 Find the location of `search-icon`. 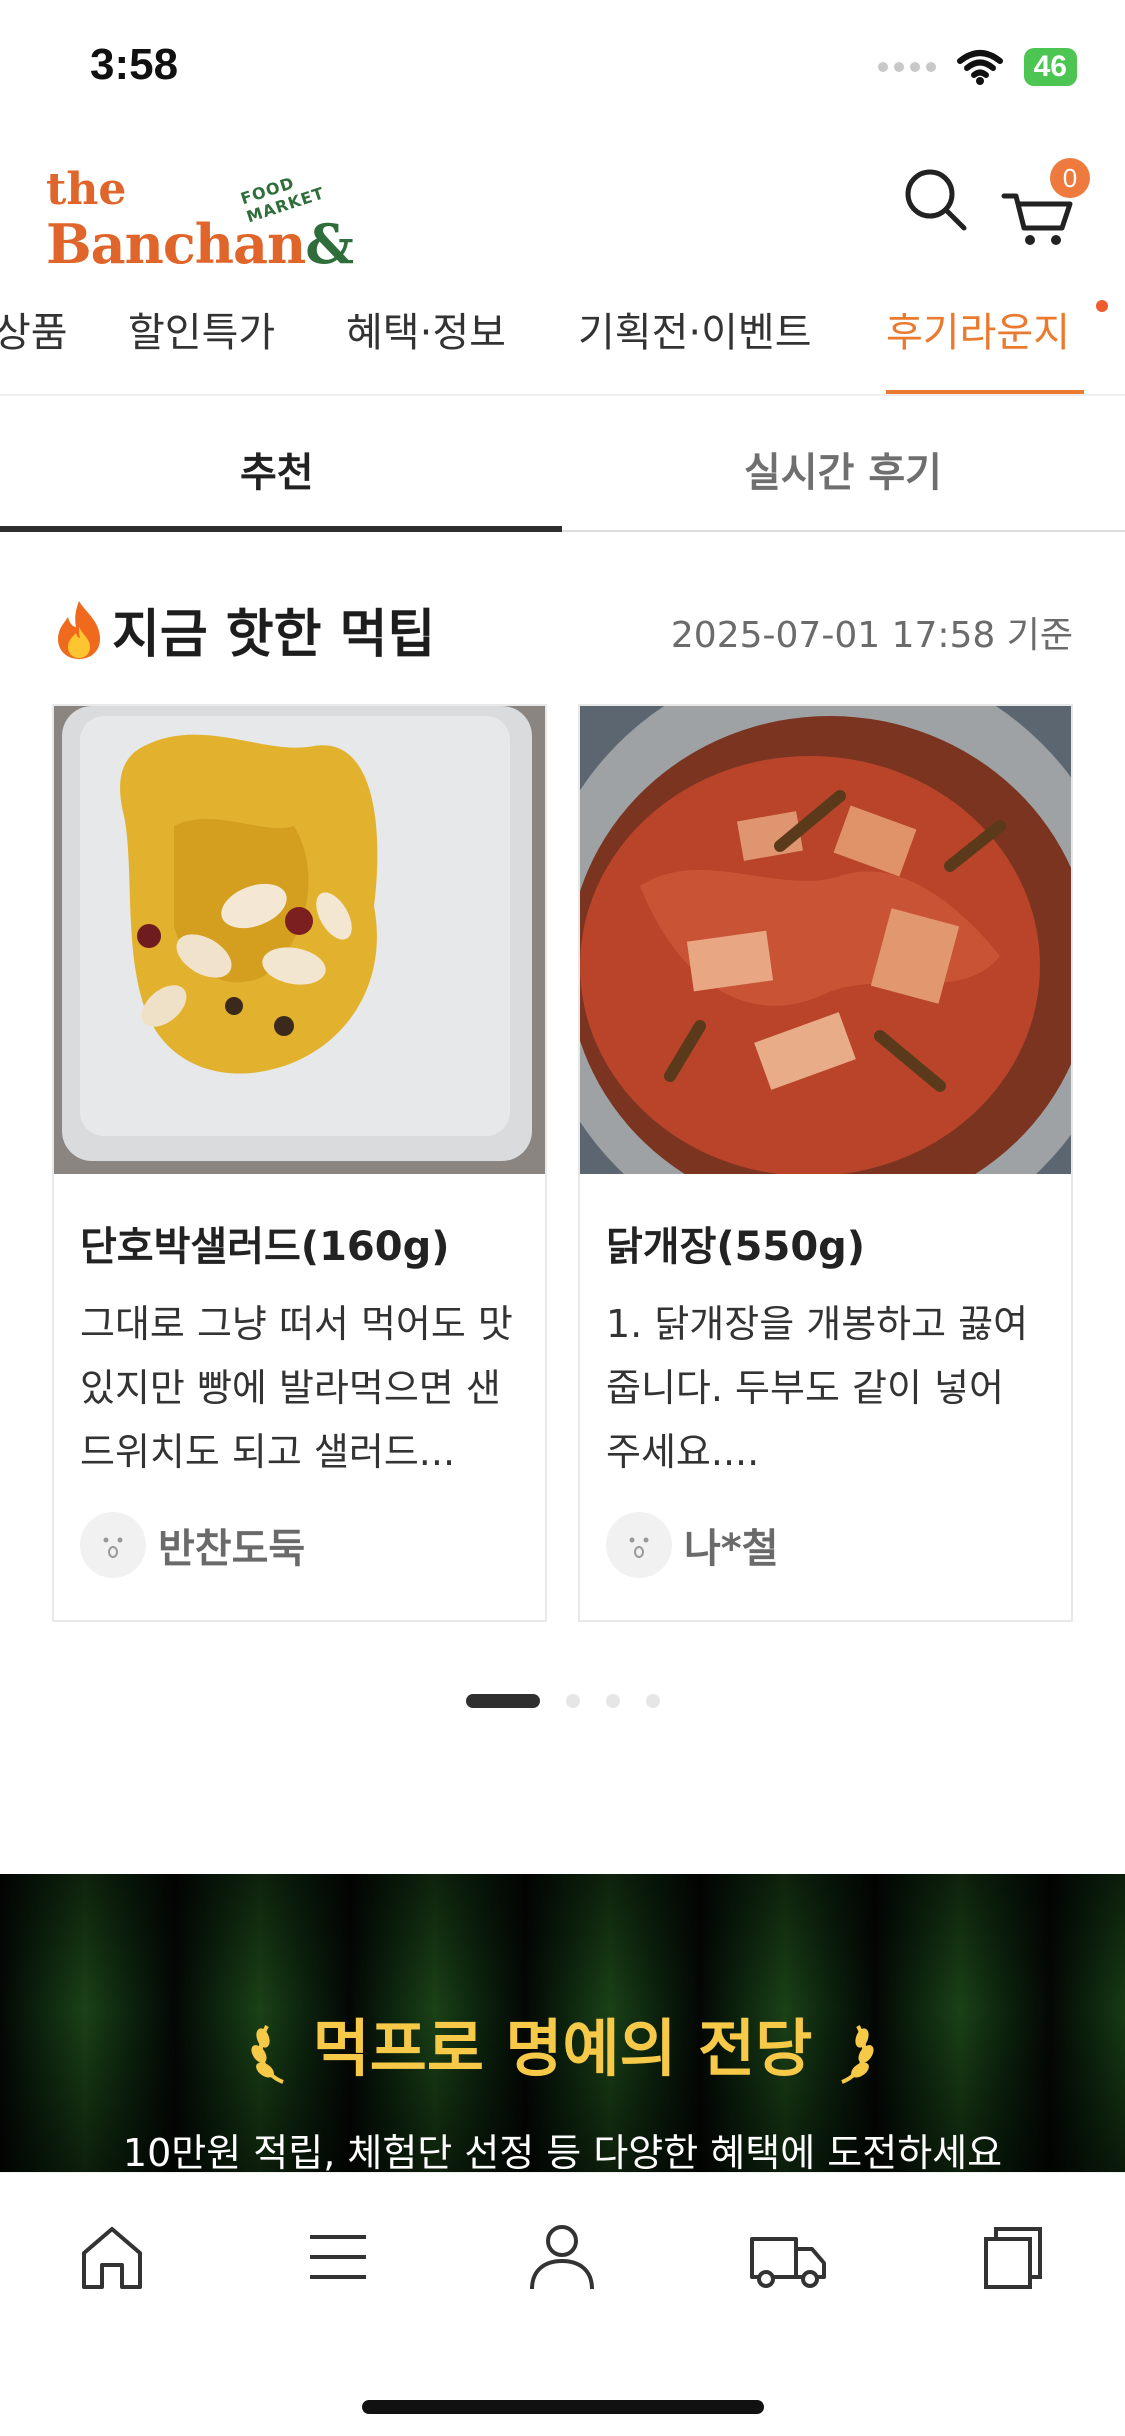

search-icon is located at coordinates (936, 200).